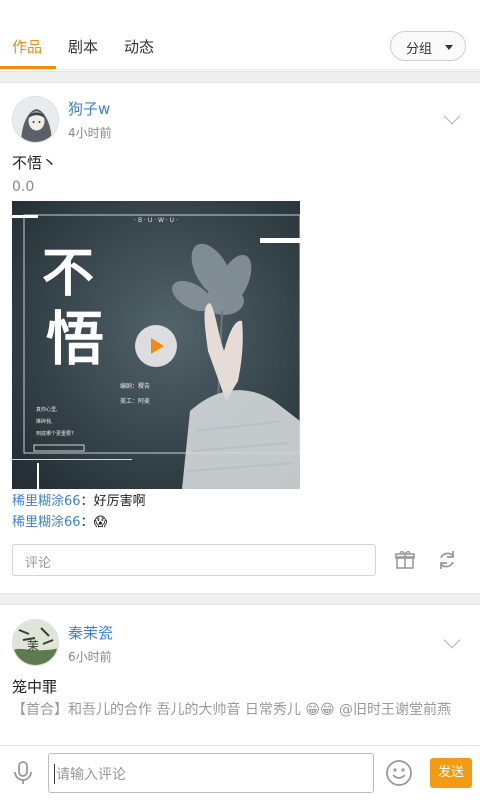  Describe the element at coordinates (405, 560) in the screenshot. I see `gift-icon` at that location.